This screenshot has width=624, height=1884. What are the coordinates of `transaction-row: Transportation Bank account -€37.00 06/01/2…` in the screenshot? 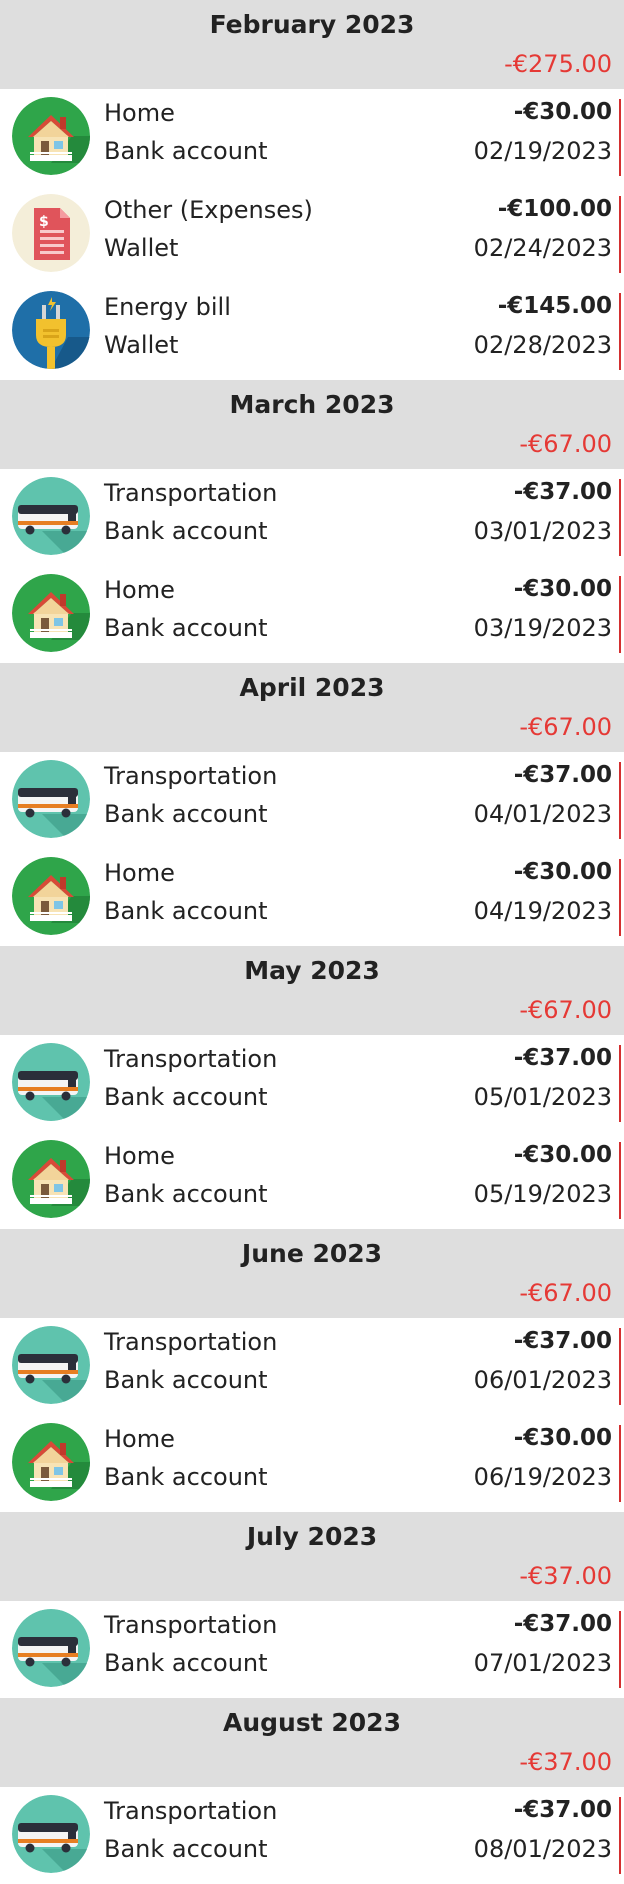 It's located at (312, 1366).